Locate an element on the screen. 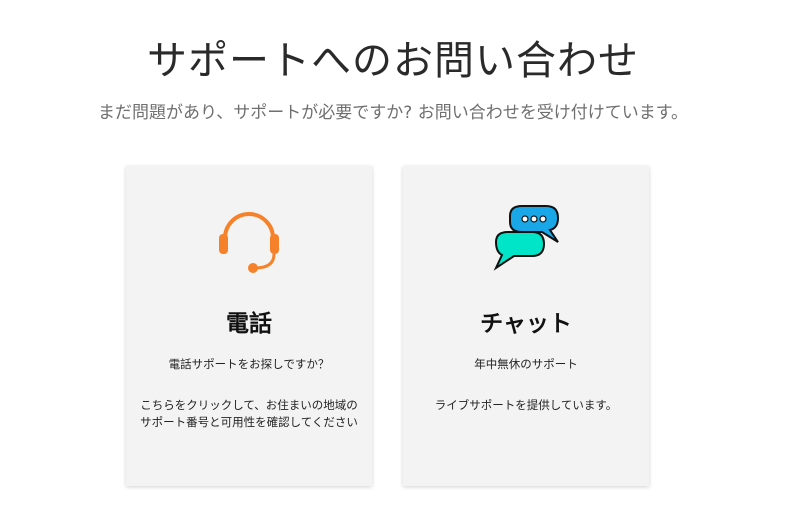  chat-card-details: ライブサポートを提供しています。 is located at coordinates (526, 405).